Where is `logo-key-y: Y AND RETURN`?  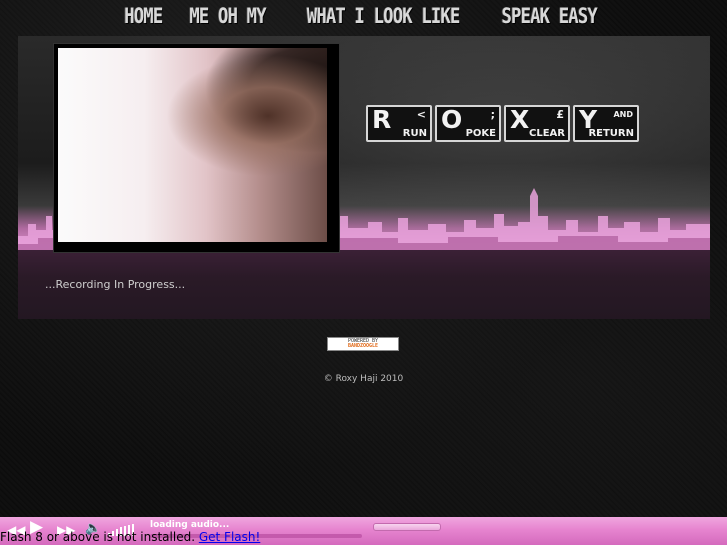 logo-key-y: Y AND RETURN is located at coordinates (606, 123).